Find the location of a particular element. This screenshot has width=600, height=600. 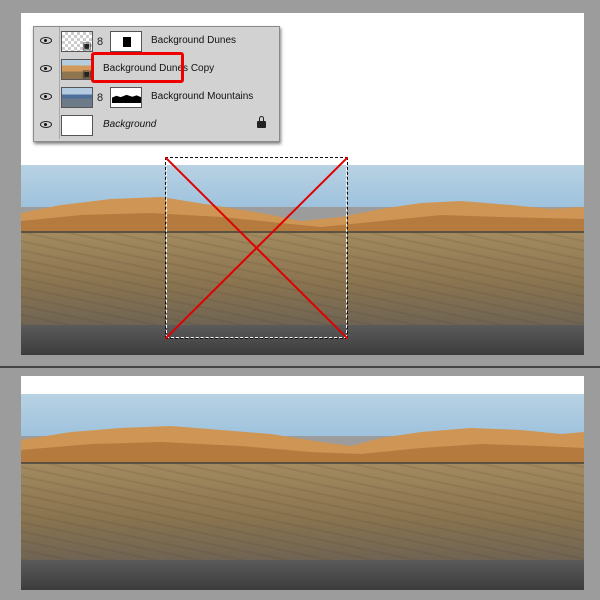

layer-name: Background is located at coordinates (130, 124).